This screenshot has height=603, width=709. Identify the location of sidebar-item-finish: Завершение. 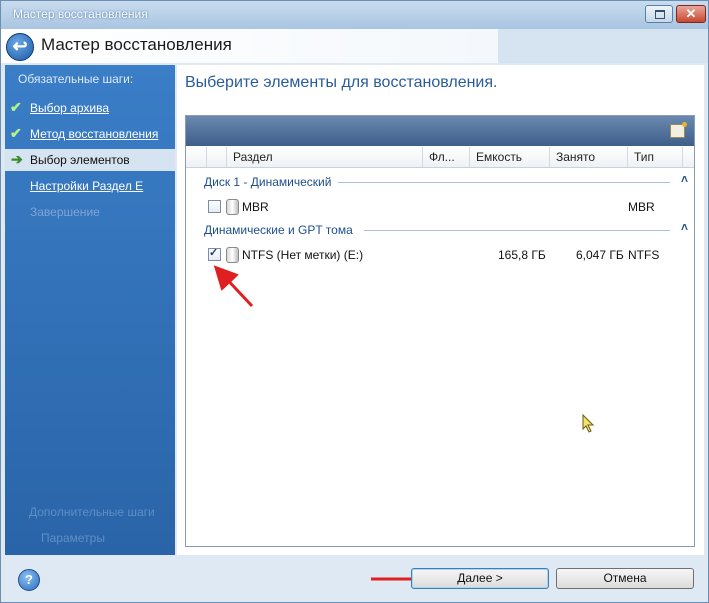
(90, 212).